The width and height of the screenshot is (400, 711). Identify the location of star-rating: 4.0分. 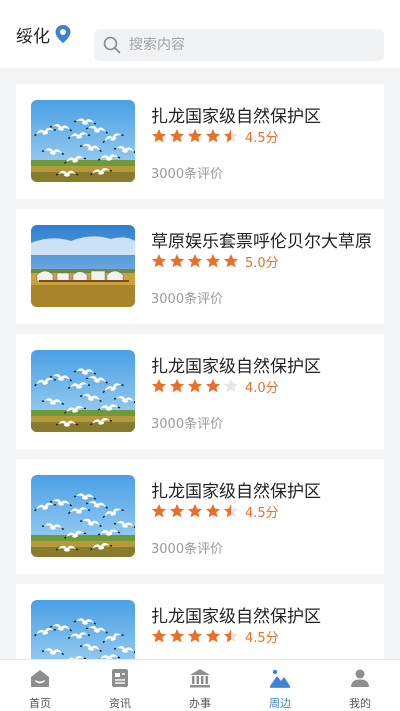
(215, 386).